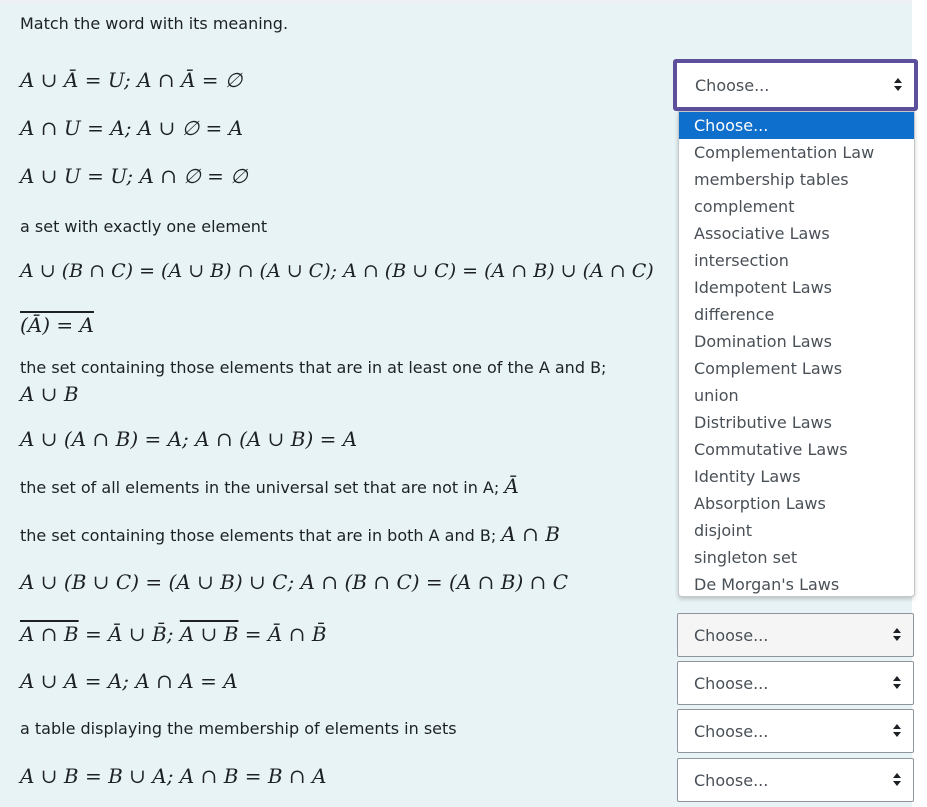  Describe the element at coordinates (209, 634) in the screenshot. I see `de-morgan-lhs-2: A ∪ B` at that location.